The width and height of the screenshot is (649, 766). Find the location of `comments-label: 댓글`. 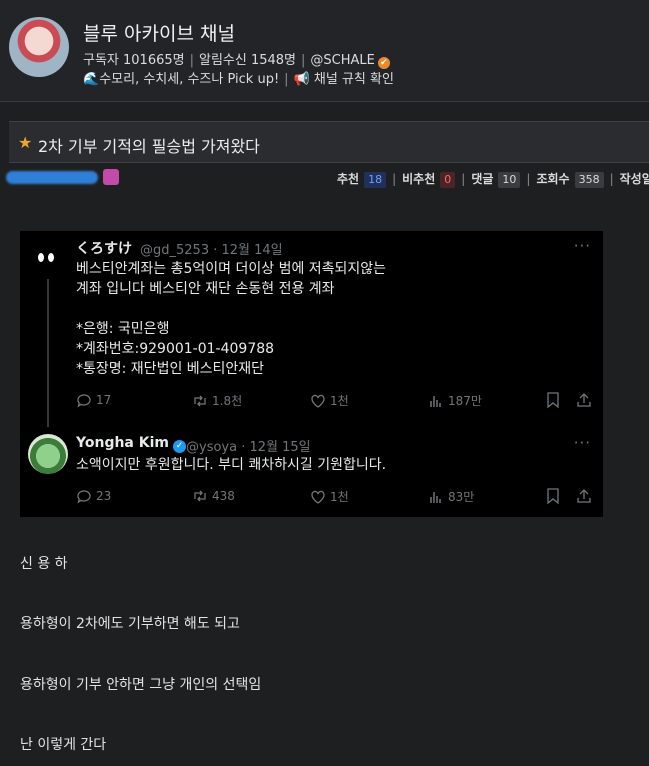

comments-label: 댓글 is located at coordinates (482, 179).